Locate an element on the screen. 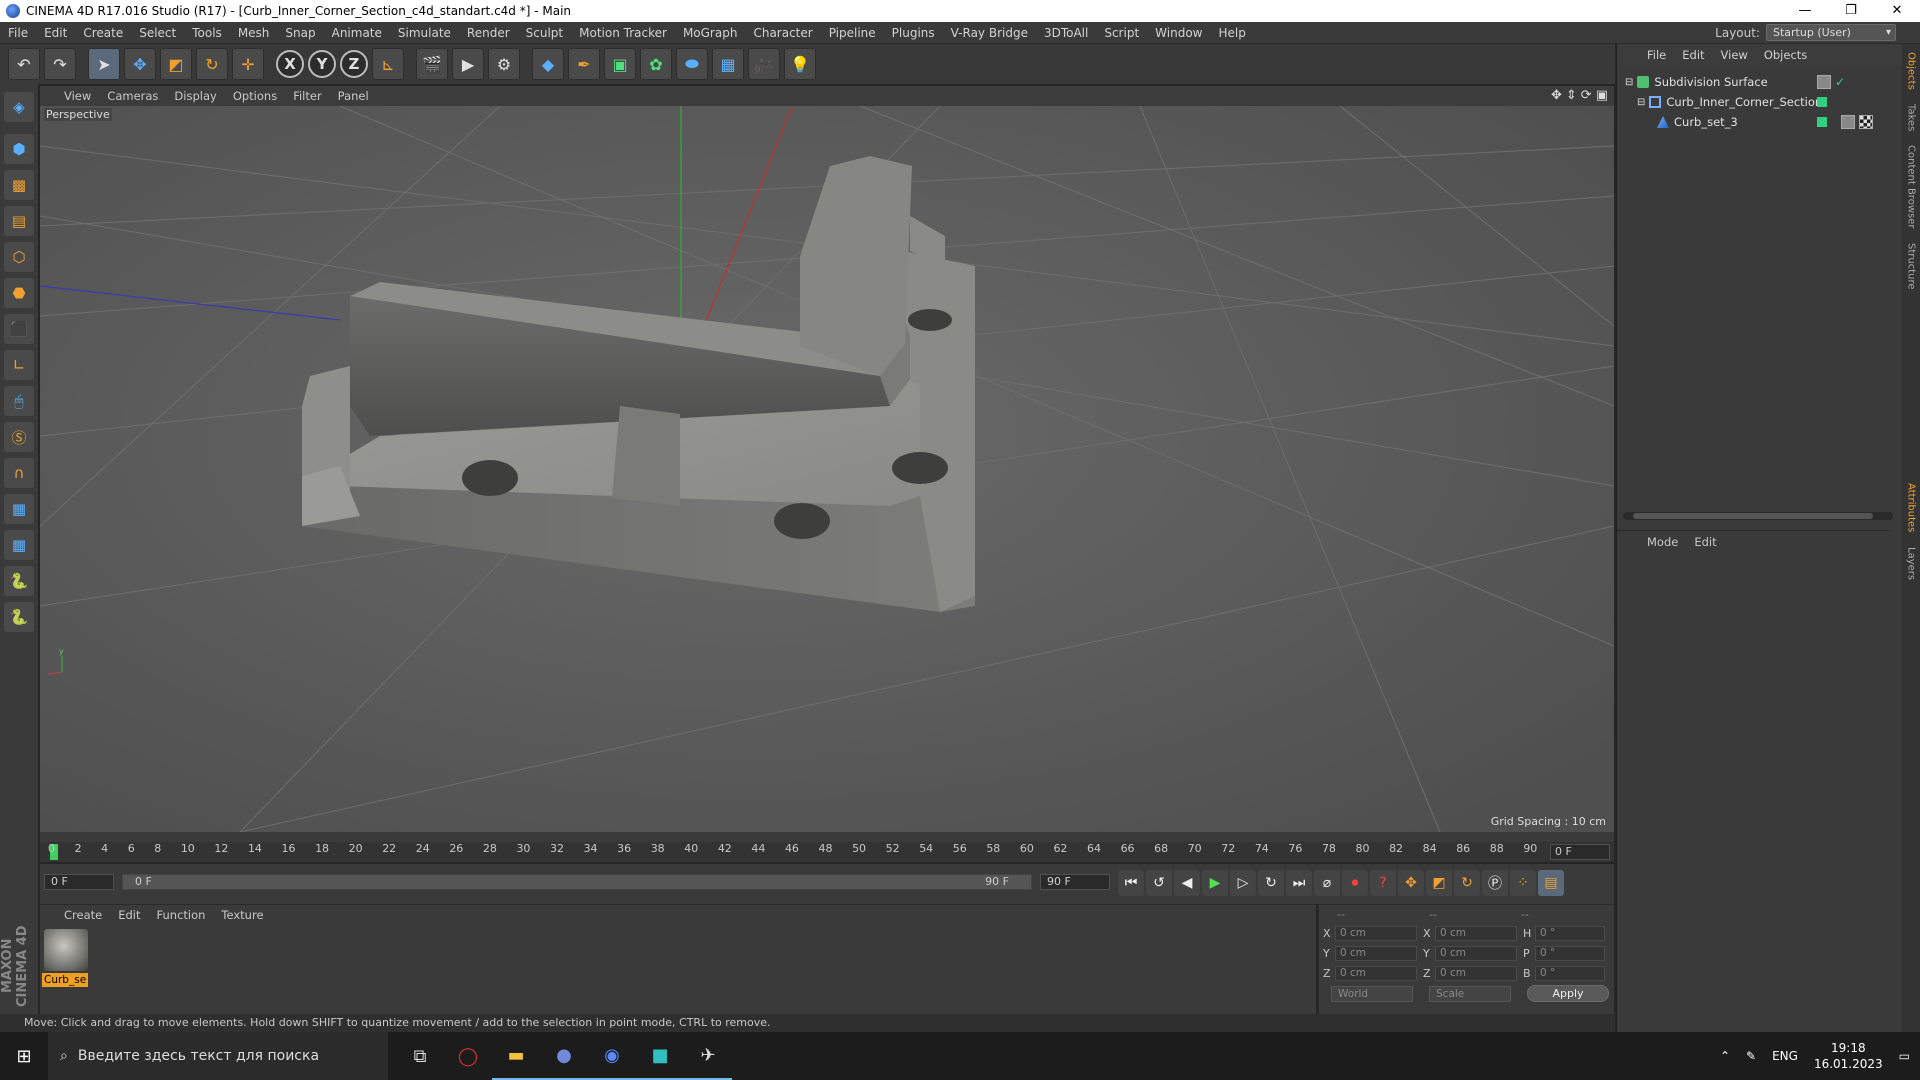 Image resolution: width=1920 pixels, height=1080 pixels. render-view-button: 🎬 is located at coordinates (432, 64).